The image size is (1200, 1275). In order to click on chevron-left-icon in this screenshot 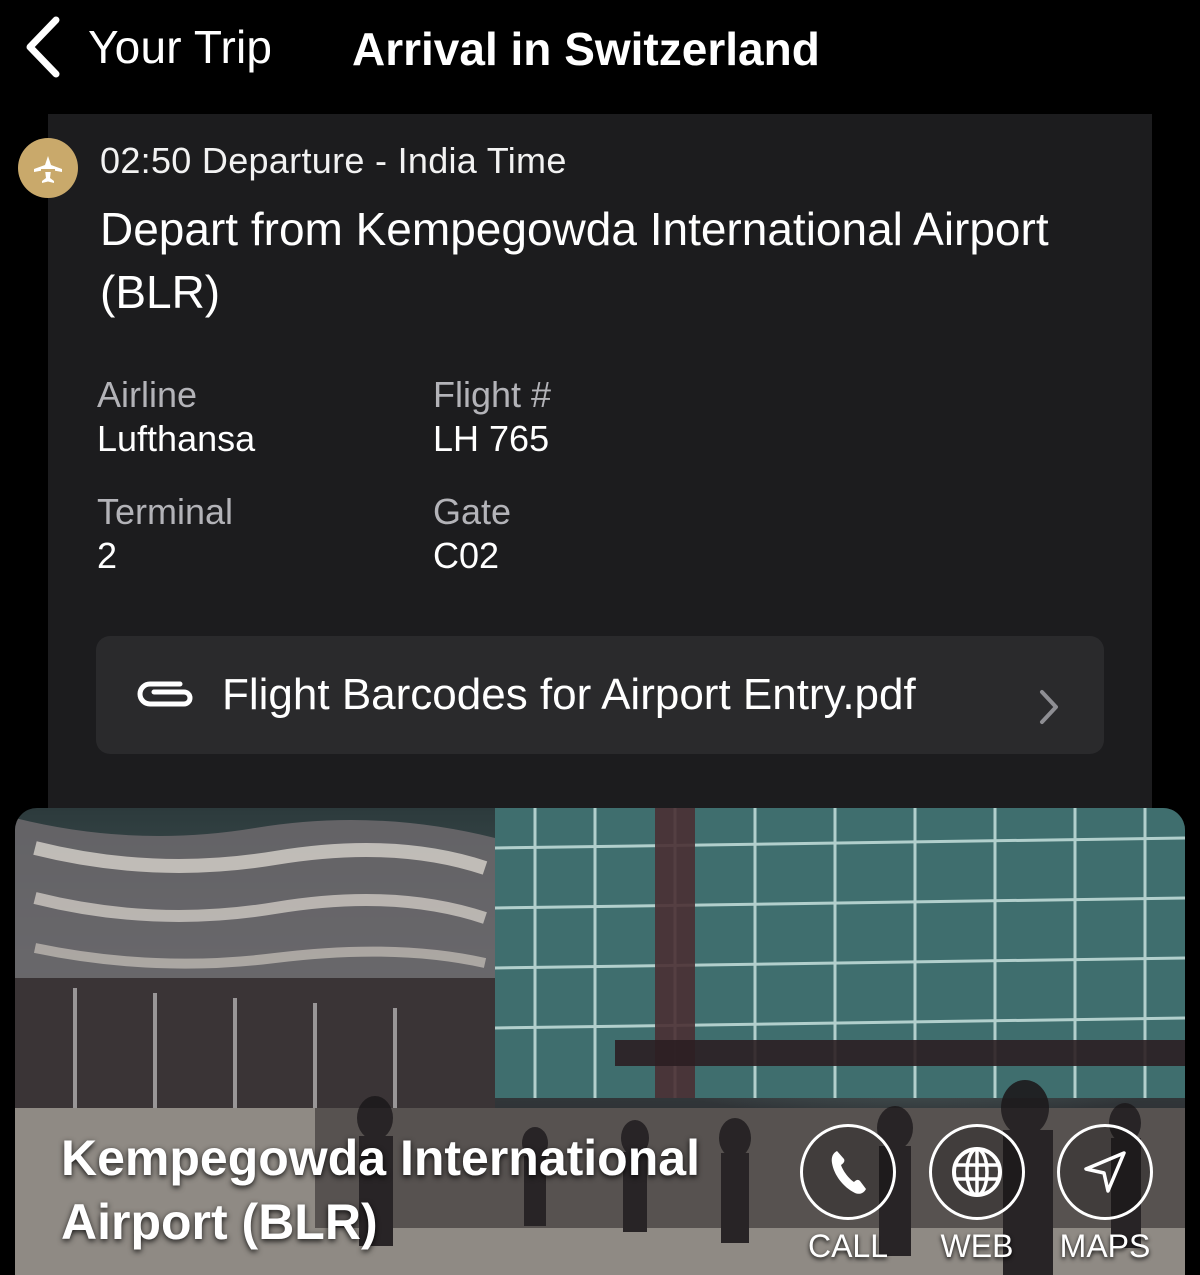, I will do `click(43, 47)`.